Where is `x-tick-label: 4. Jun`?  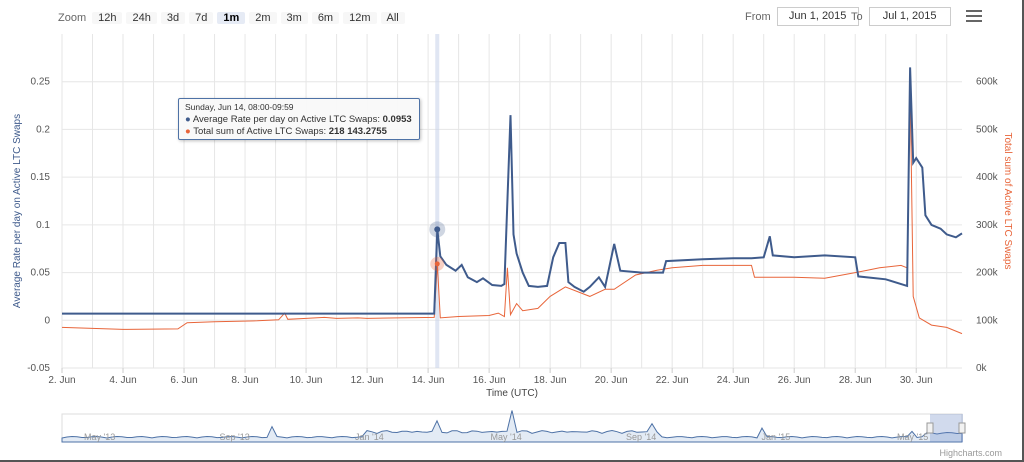
x-tick-label: 4. Jun is located at coordinates (122, 380).